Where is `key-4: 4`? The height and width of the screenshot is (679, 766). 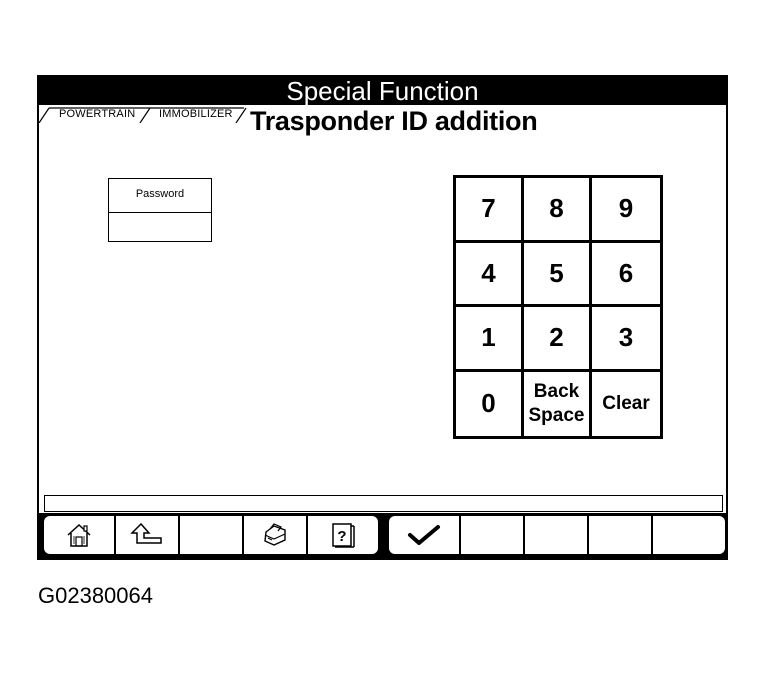 key-4: 4 is located at coordinates (490, 274).